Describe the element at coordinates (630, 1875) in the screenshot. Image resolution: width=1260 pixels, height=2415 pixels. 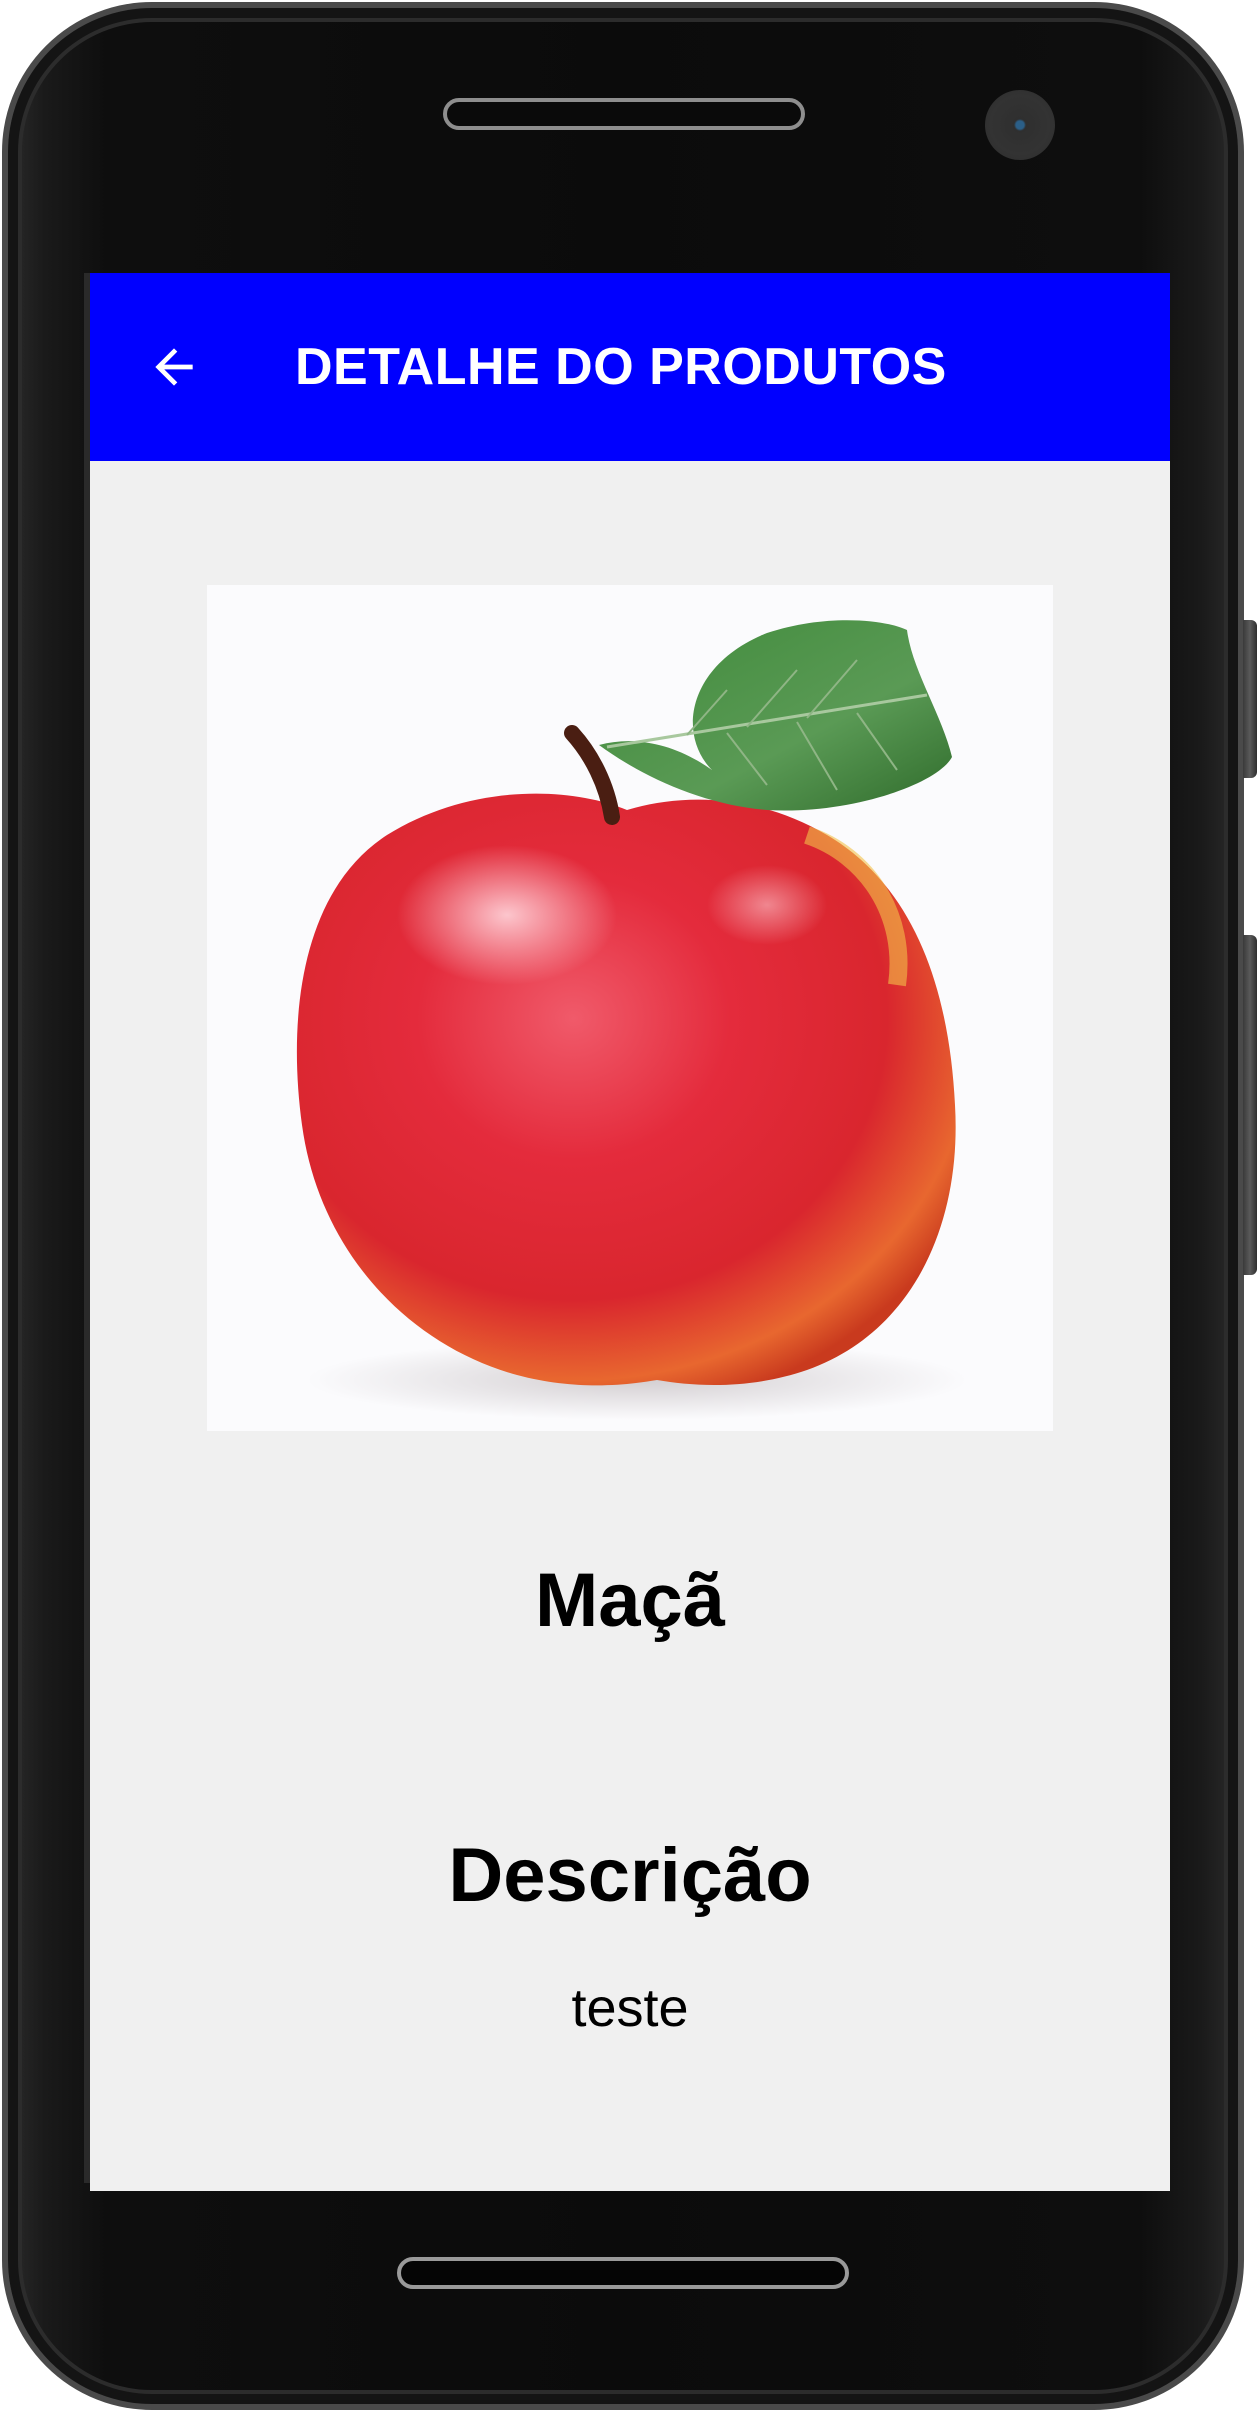
I see `description-heading: Descrição` at that location.